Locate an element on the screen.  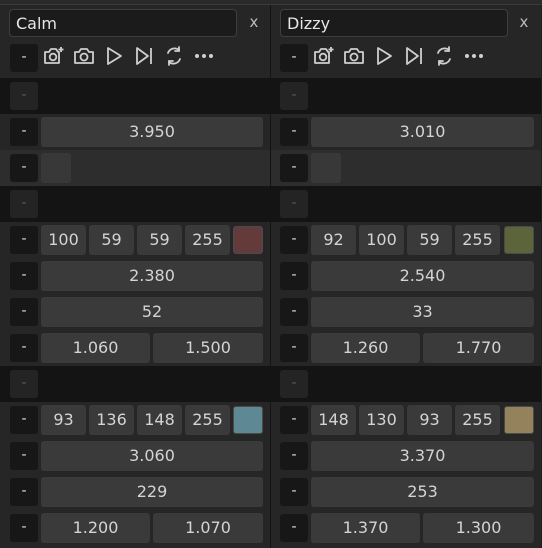
value-field: 52 is located at coordinates (152, 312).